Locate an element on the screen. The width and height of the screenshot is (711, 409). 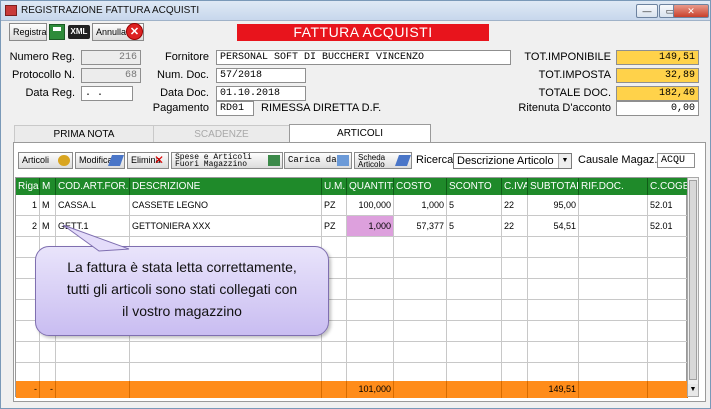
table-cell: 95,00 is located at coordinates (553, 205).